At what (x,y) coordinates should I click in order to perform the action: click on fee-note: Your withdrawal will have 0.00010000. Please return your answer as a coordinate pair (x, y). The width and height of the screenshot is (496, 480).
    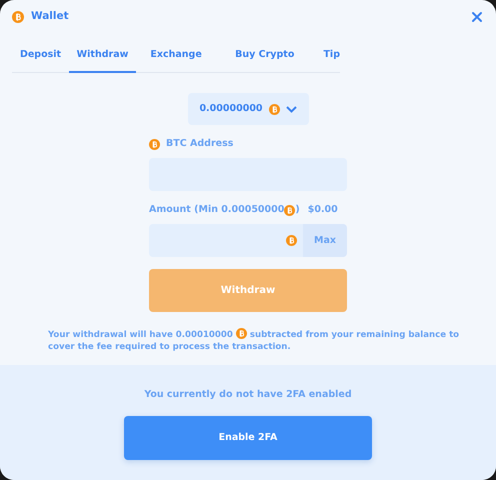
    Looking at the image, I should click on (140, 335).